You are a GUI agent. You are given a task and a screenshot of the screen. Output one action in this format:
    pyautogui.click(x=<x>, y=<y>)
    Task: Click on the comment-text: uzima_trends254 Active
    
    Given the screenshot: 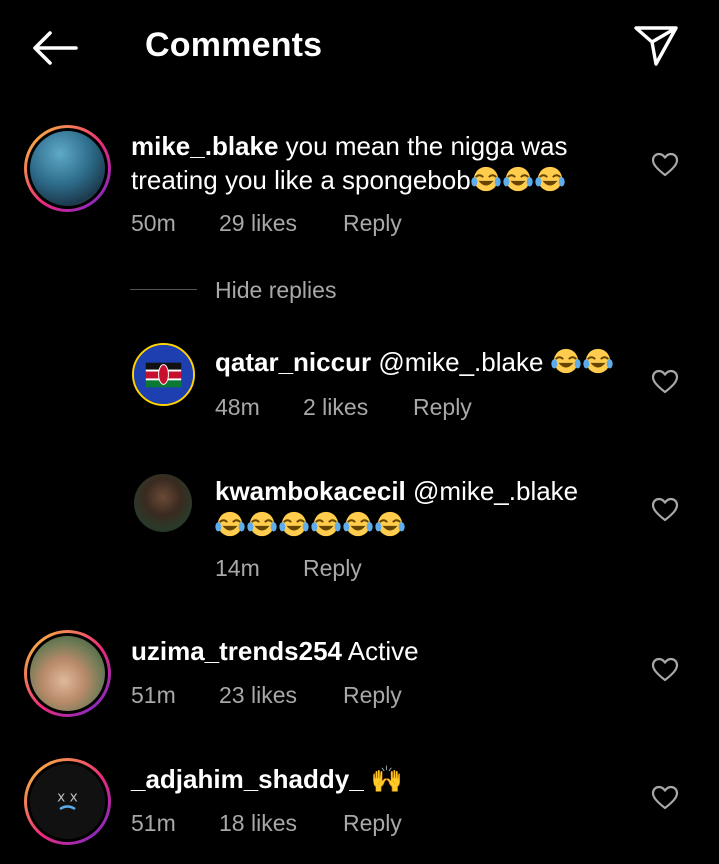 What is the action you would take?
    pyautogui.click(x=275, y=651)
    